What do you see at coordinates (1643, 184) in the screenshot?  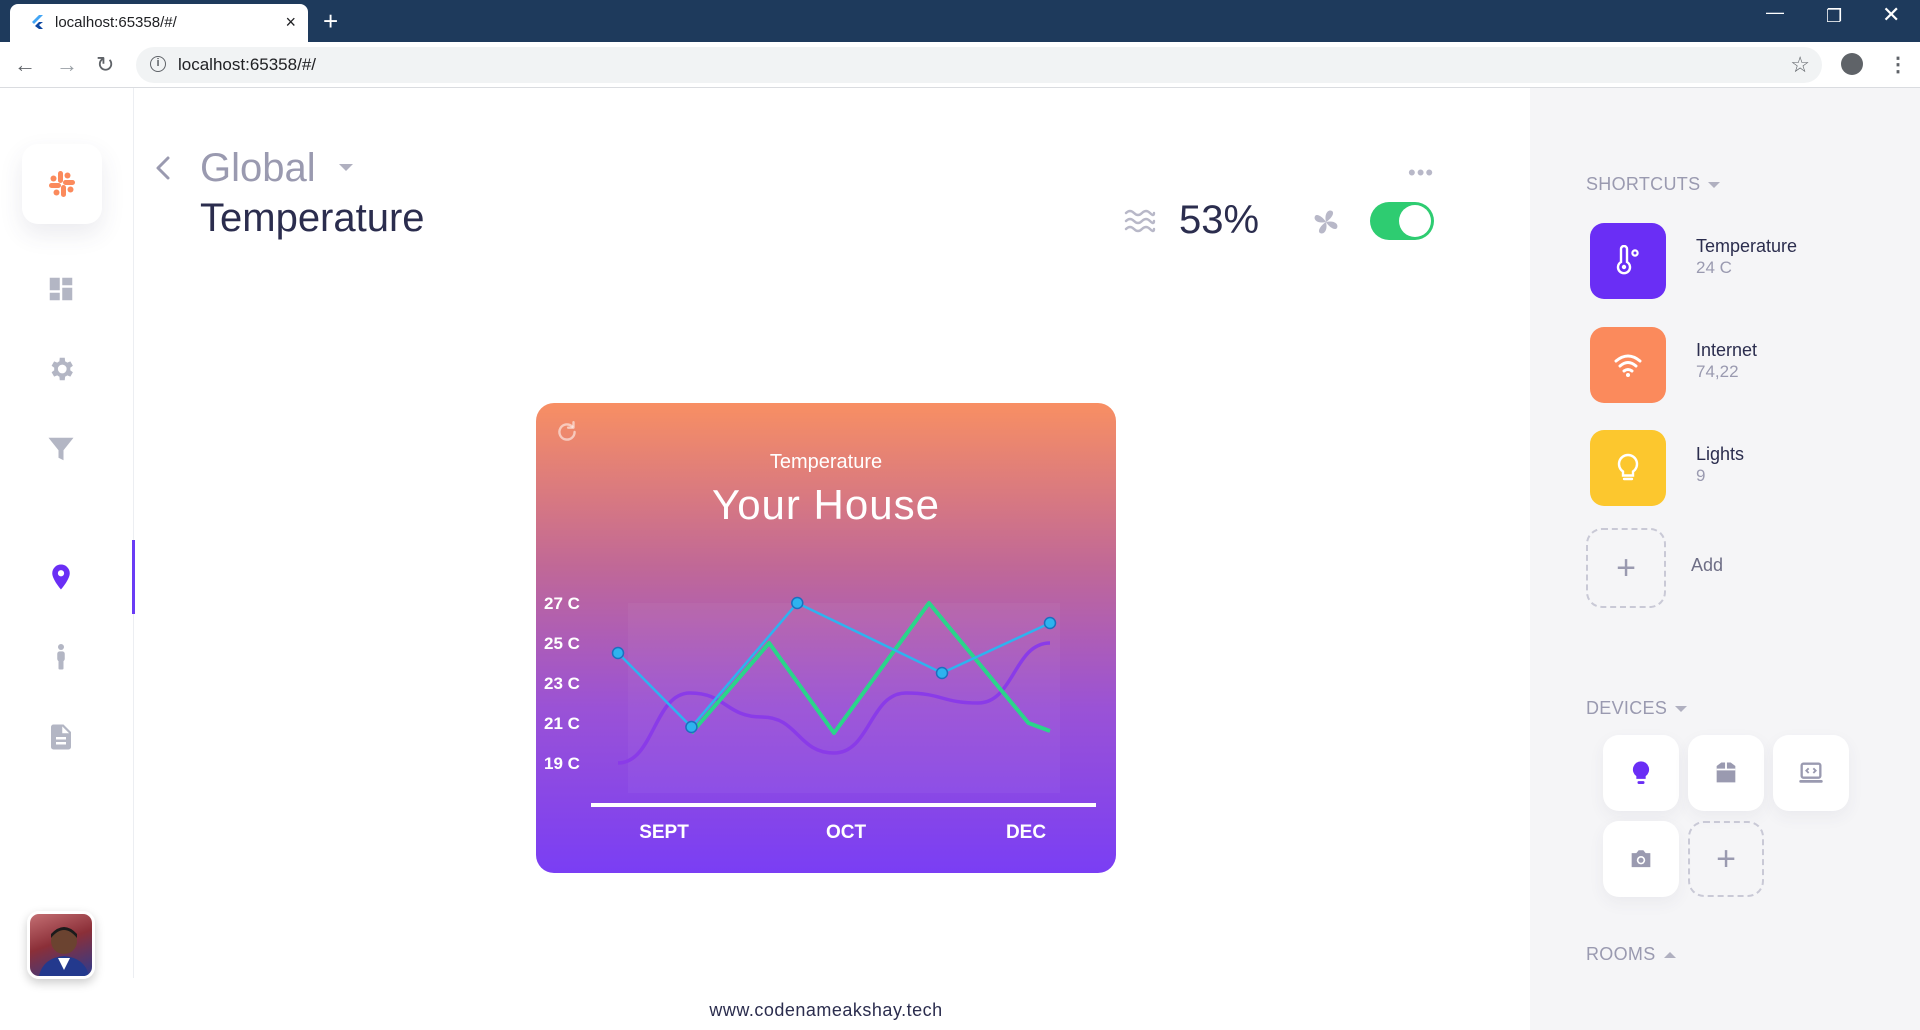 I see `shortcuts-title: SHORTCUTS` at bounding box center [1643, 184].